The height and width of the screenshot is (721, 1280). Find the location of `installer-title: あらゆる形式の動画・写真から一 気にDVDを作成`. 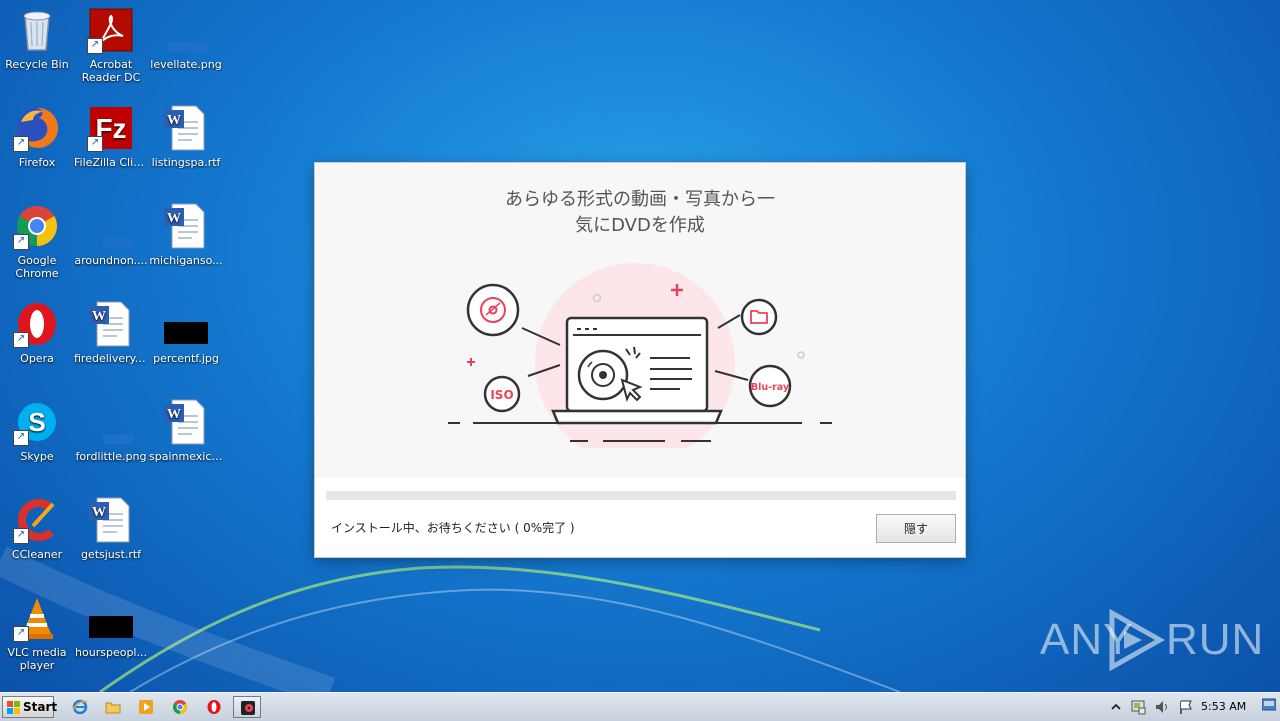

installer-title: あらゆる形式の動画・写真から一 気にDVDを作成 is located at coordinates (640, 213).